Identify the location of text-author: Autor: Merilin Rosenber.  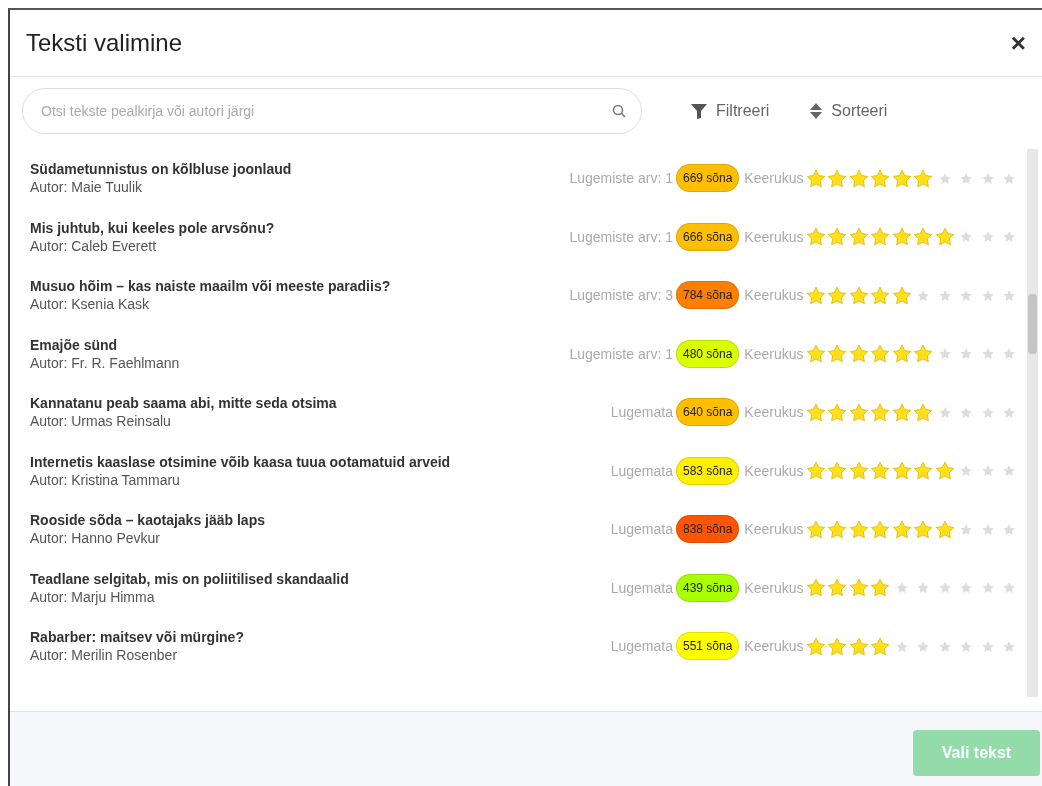
(104, 655).